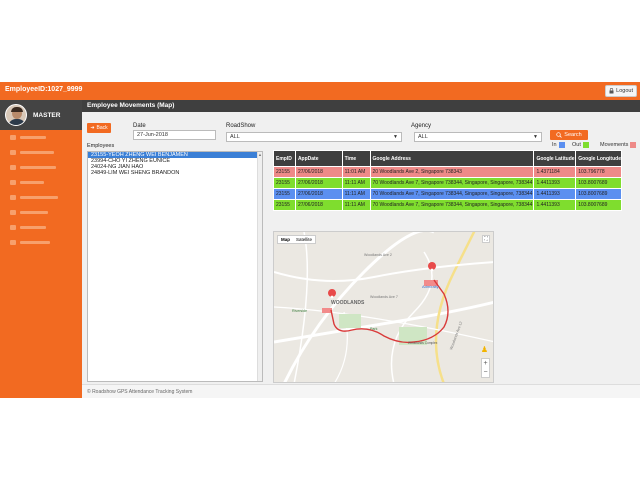  I want to click on legend-in: In, so click(558, 145).